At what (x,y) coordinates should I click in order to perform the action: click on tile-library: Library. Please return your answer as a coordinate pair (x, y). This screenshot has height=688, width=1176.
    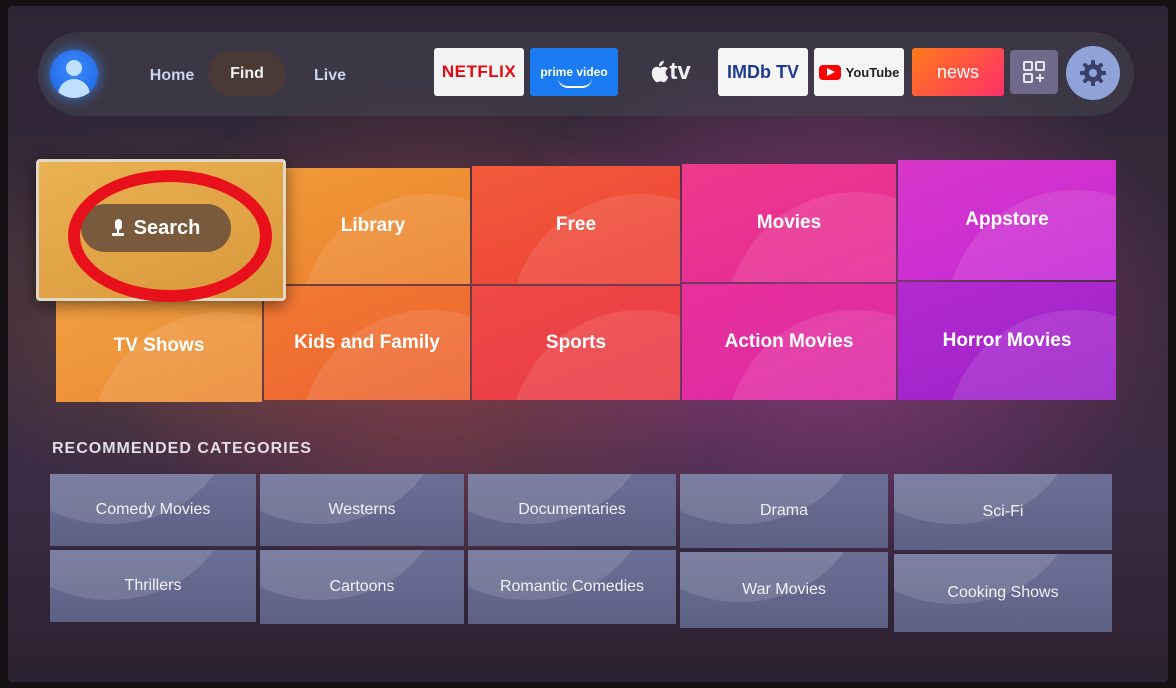
    Looking at the image, I should click on (373, 226).